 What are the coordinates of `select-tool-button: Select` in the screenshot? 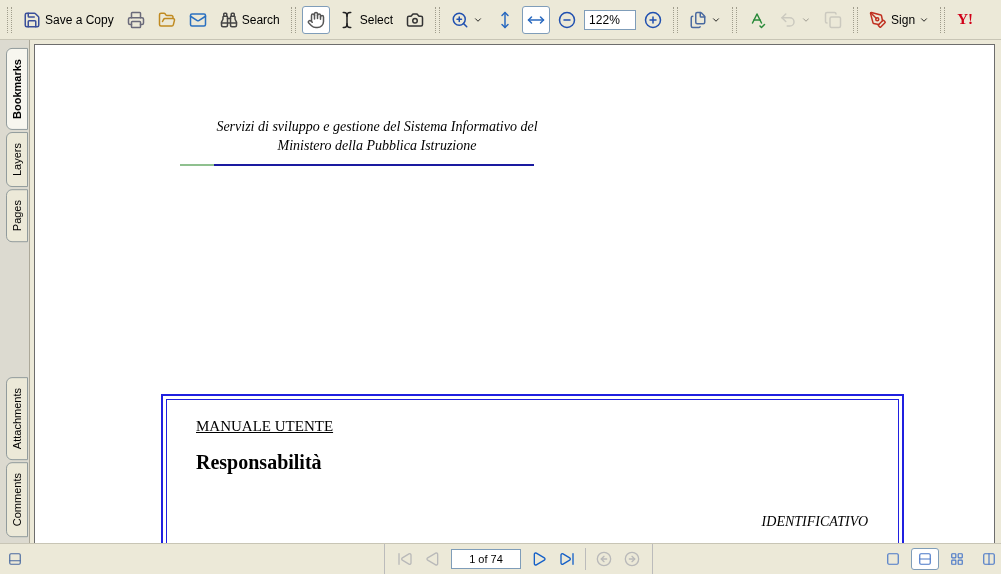 It's located at (365, 19).